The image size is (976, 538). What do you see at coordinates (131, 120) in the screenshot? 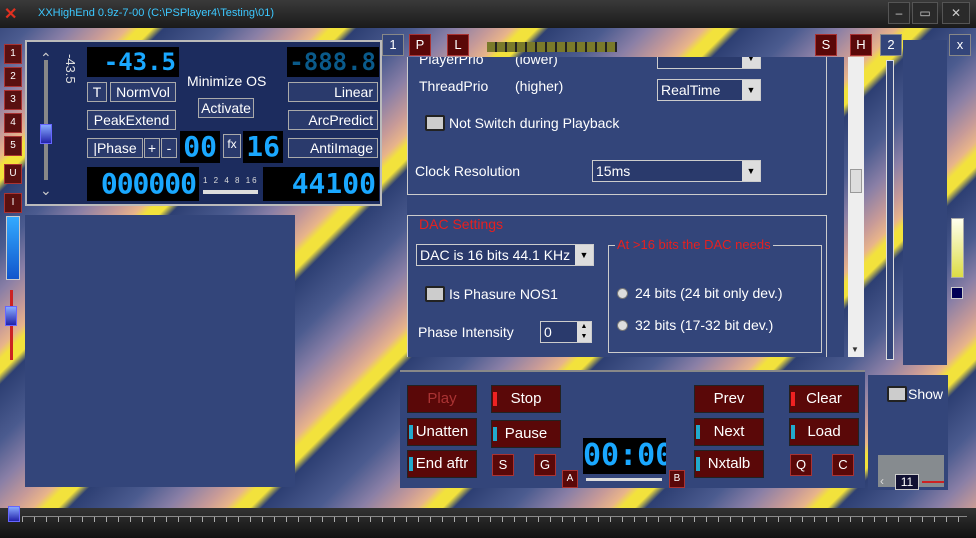
I see `peakextend-button: PeakExtend` at bounding box center [131, 120].